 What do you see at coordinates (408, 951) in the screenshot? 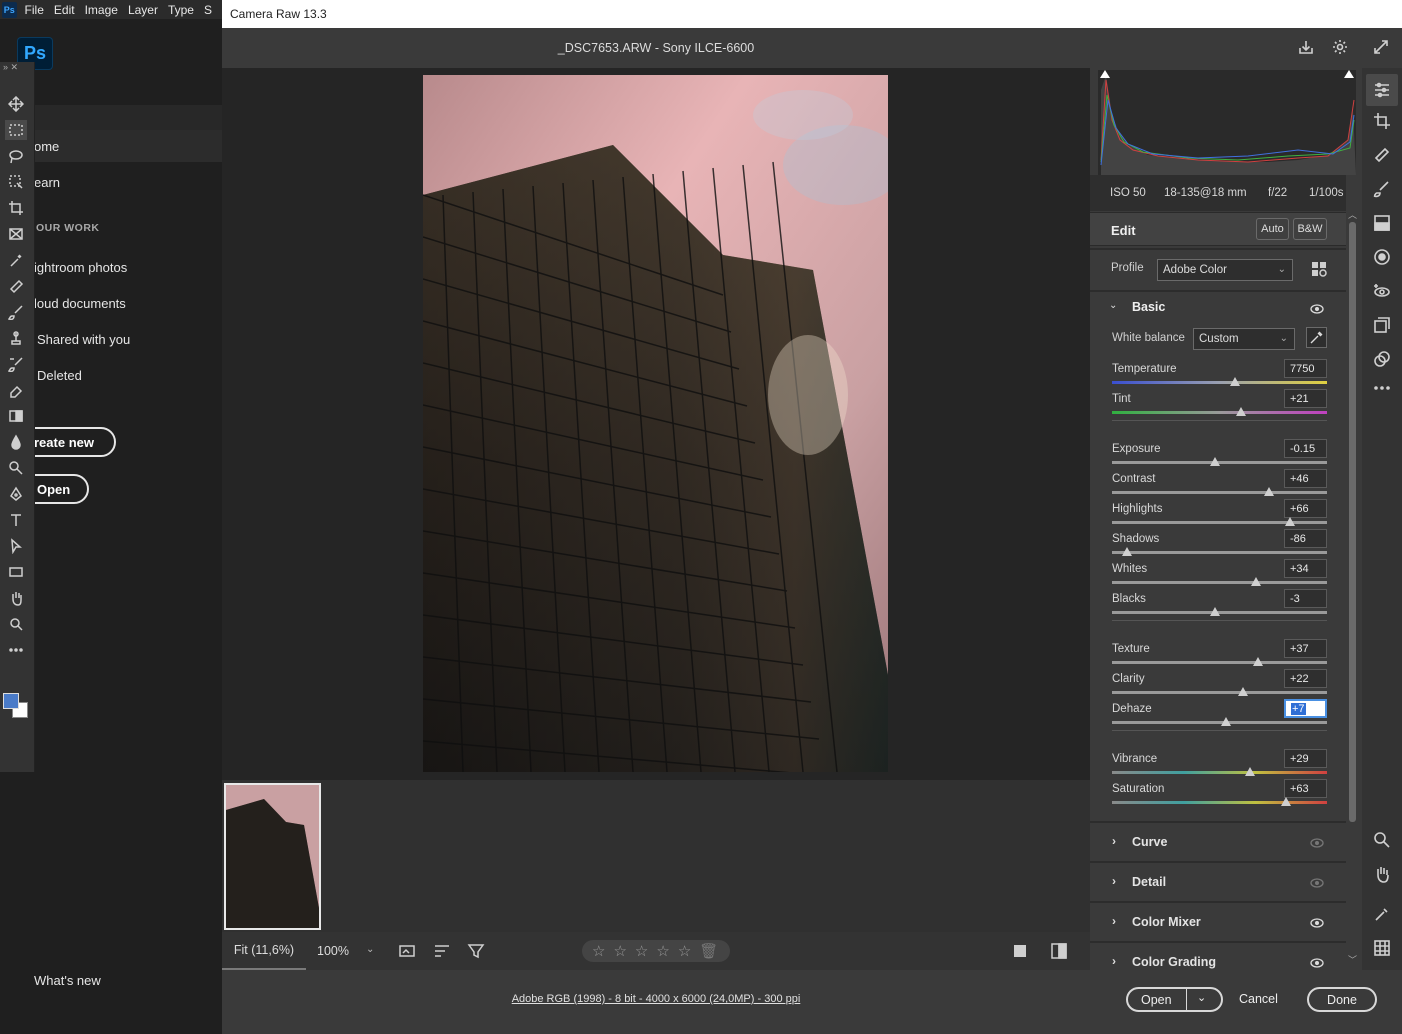
I see `filmstrip-toggle-icon` at bounding box center [408, 951].